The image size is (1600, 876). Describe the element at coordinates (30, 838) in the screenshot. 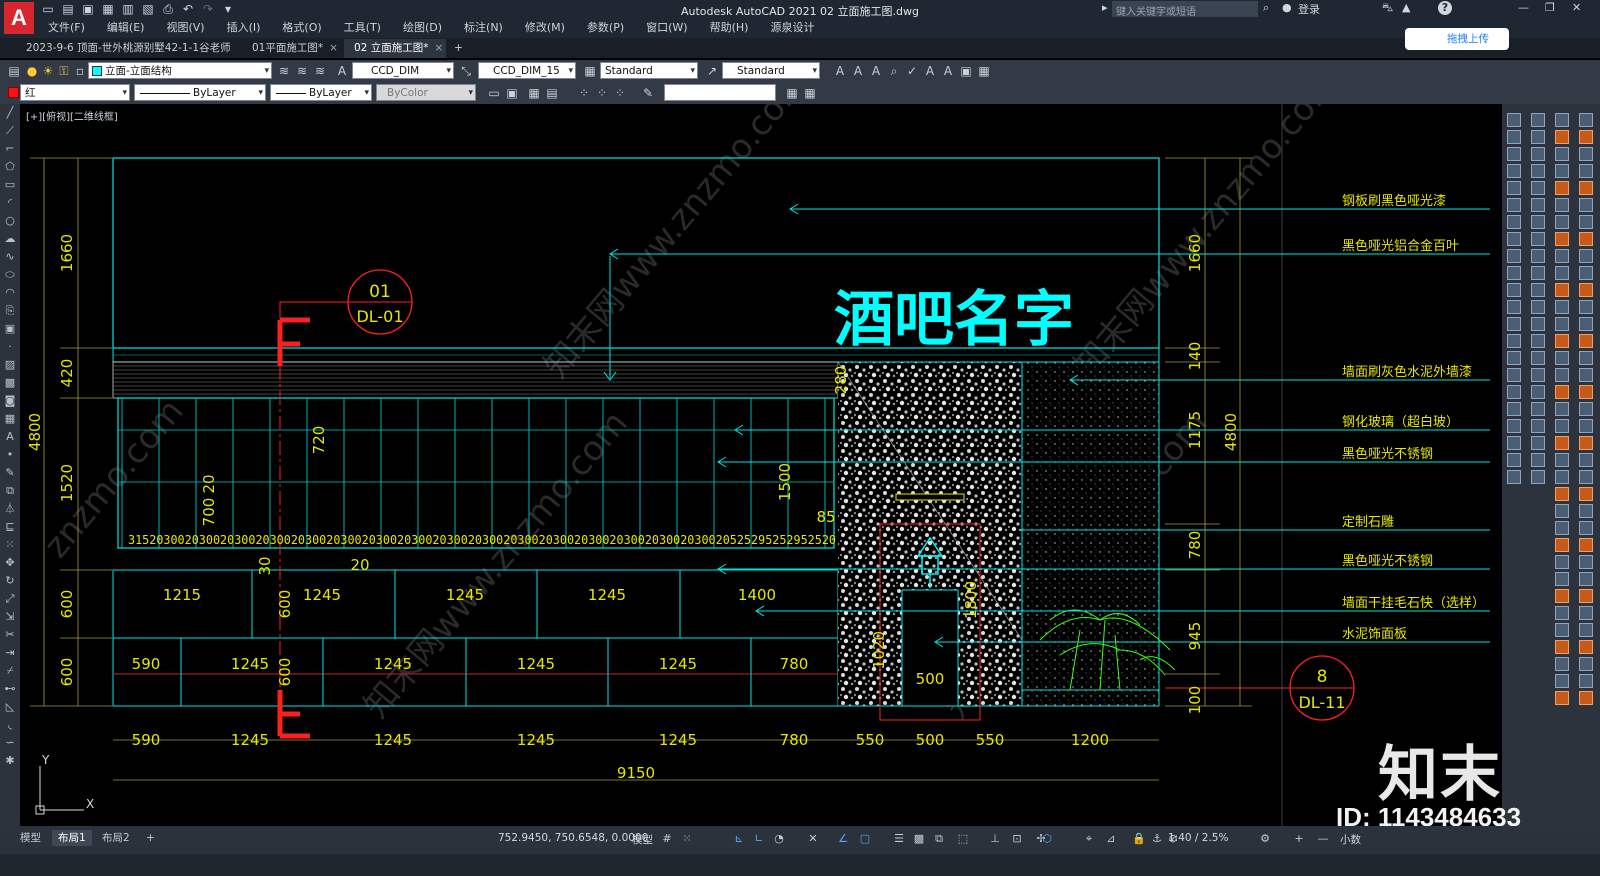

I see `tab-model: 模型` at that location.